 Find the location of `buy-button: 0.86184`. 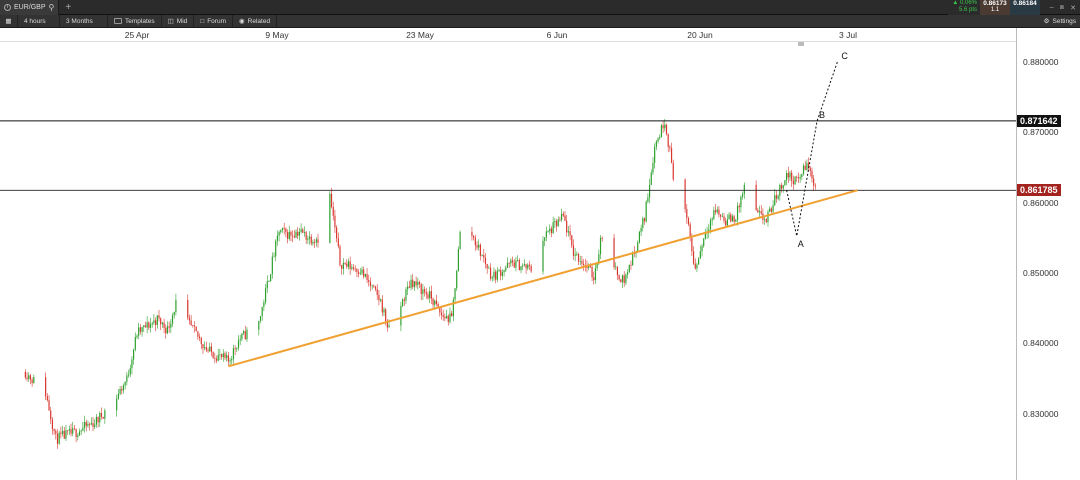

buy-button: 0.86184 is located at coordinates (1025, 7).